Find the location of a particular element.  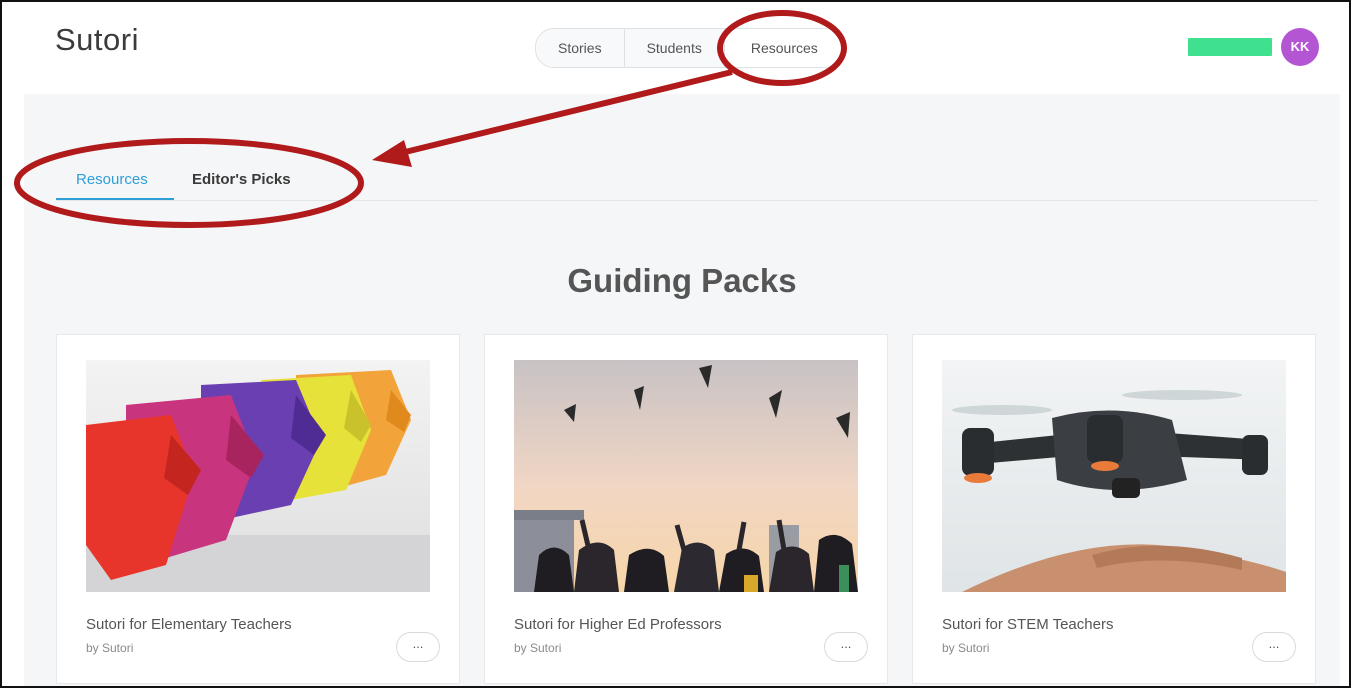

avatar: KK is located at coordinates (1300, 47).